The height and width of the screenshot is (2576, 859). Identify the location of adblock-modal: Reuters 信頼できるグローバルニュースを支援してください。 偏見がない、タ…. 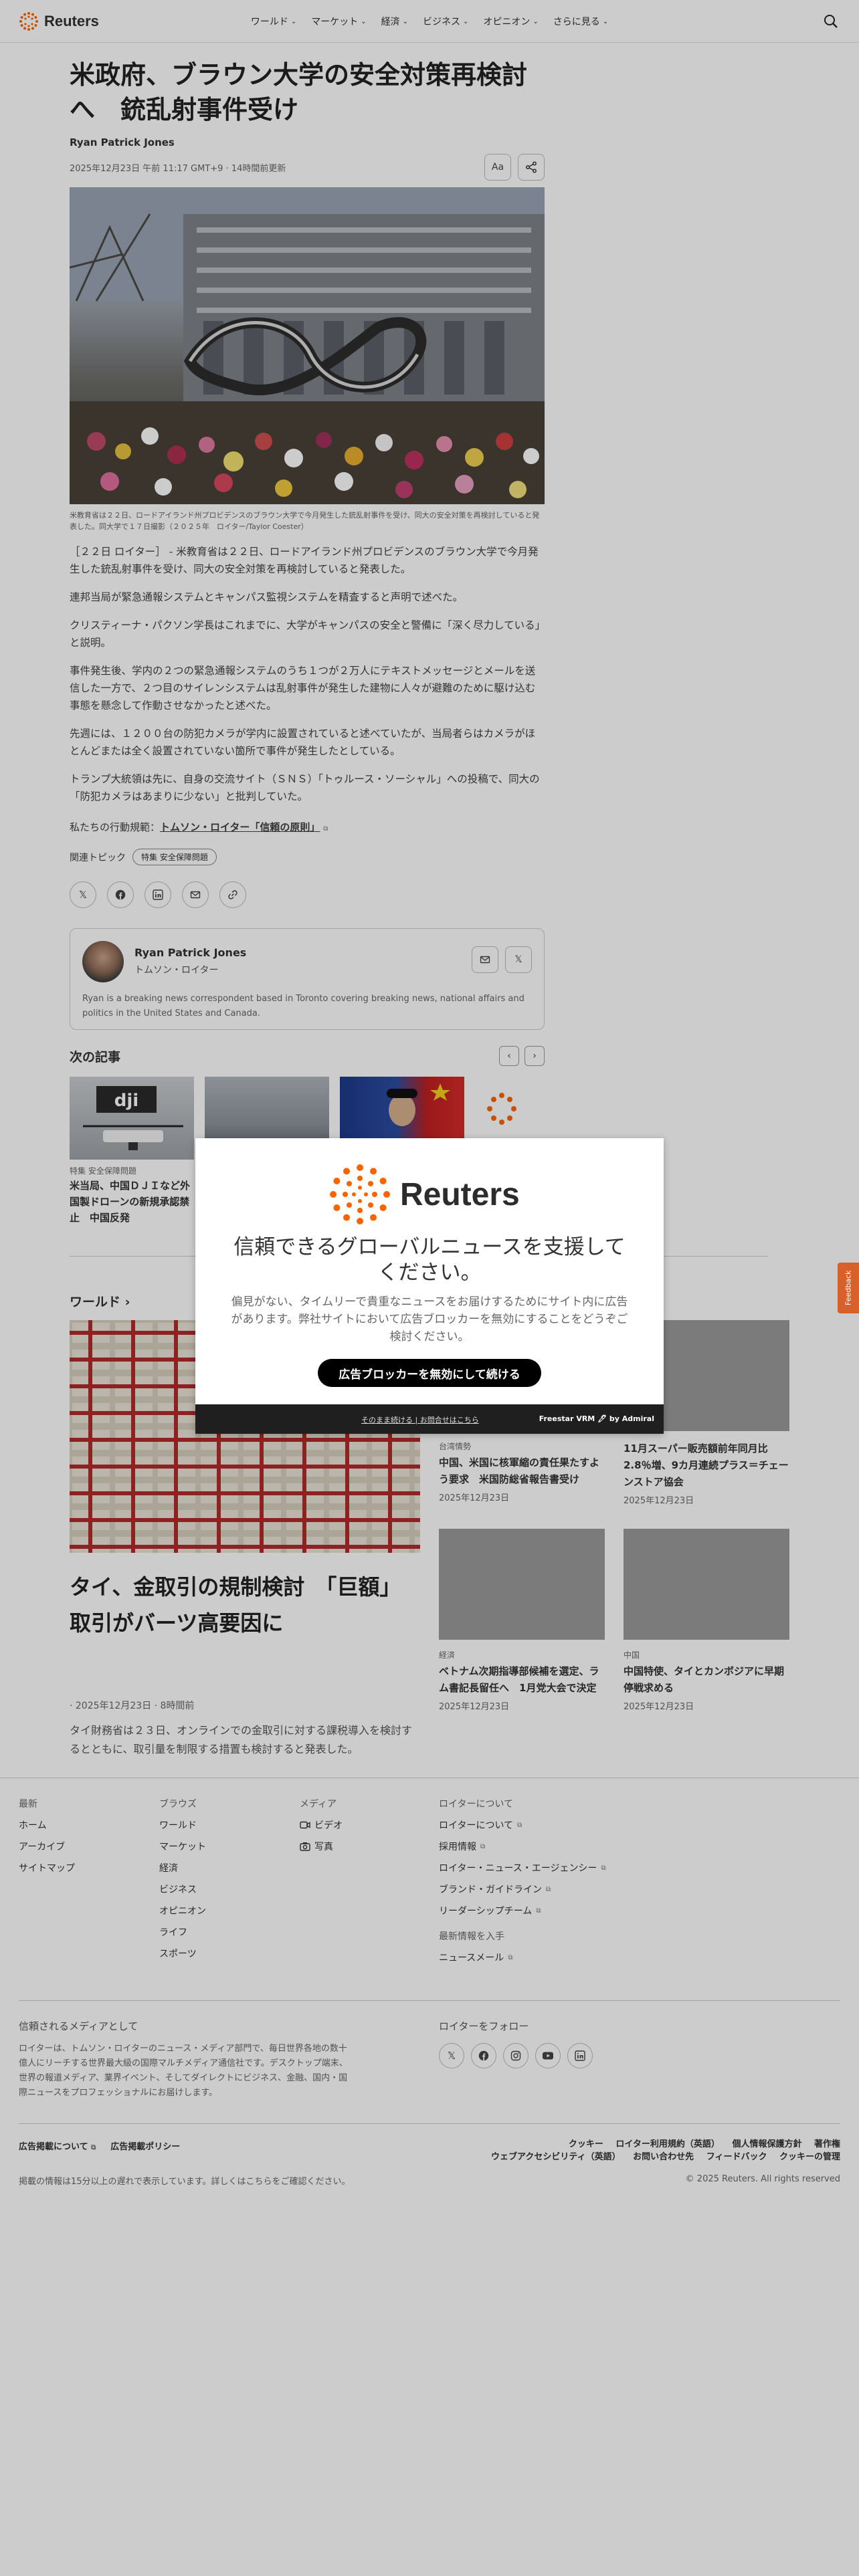
(429, 1286).